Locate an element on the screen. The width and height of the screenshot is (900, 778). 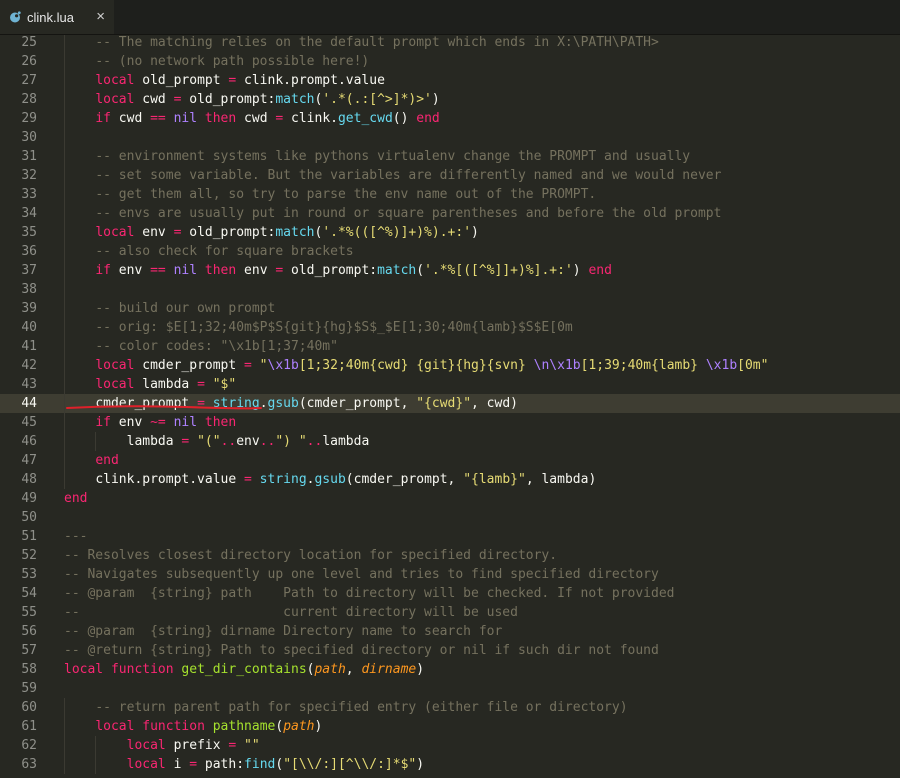
code-token: path is located at coordinates (330, 669).